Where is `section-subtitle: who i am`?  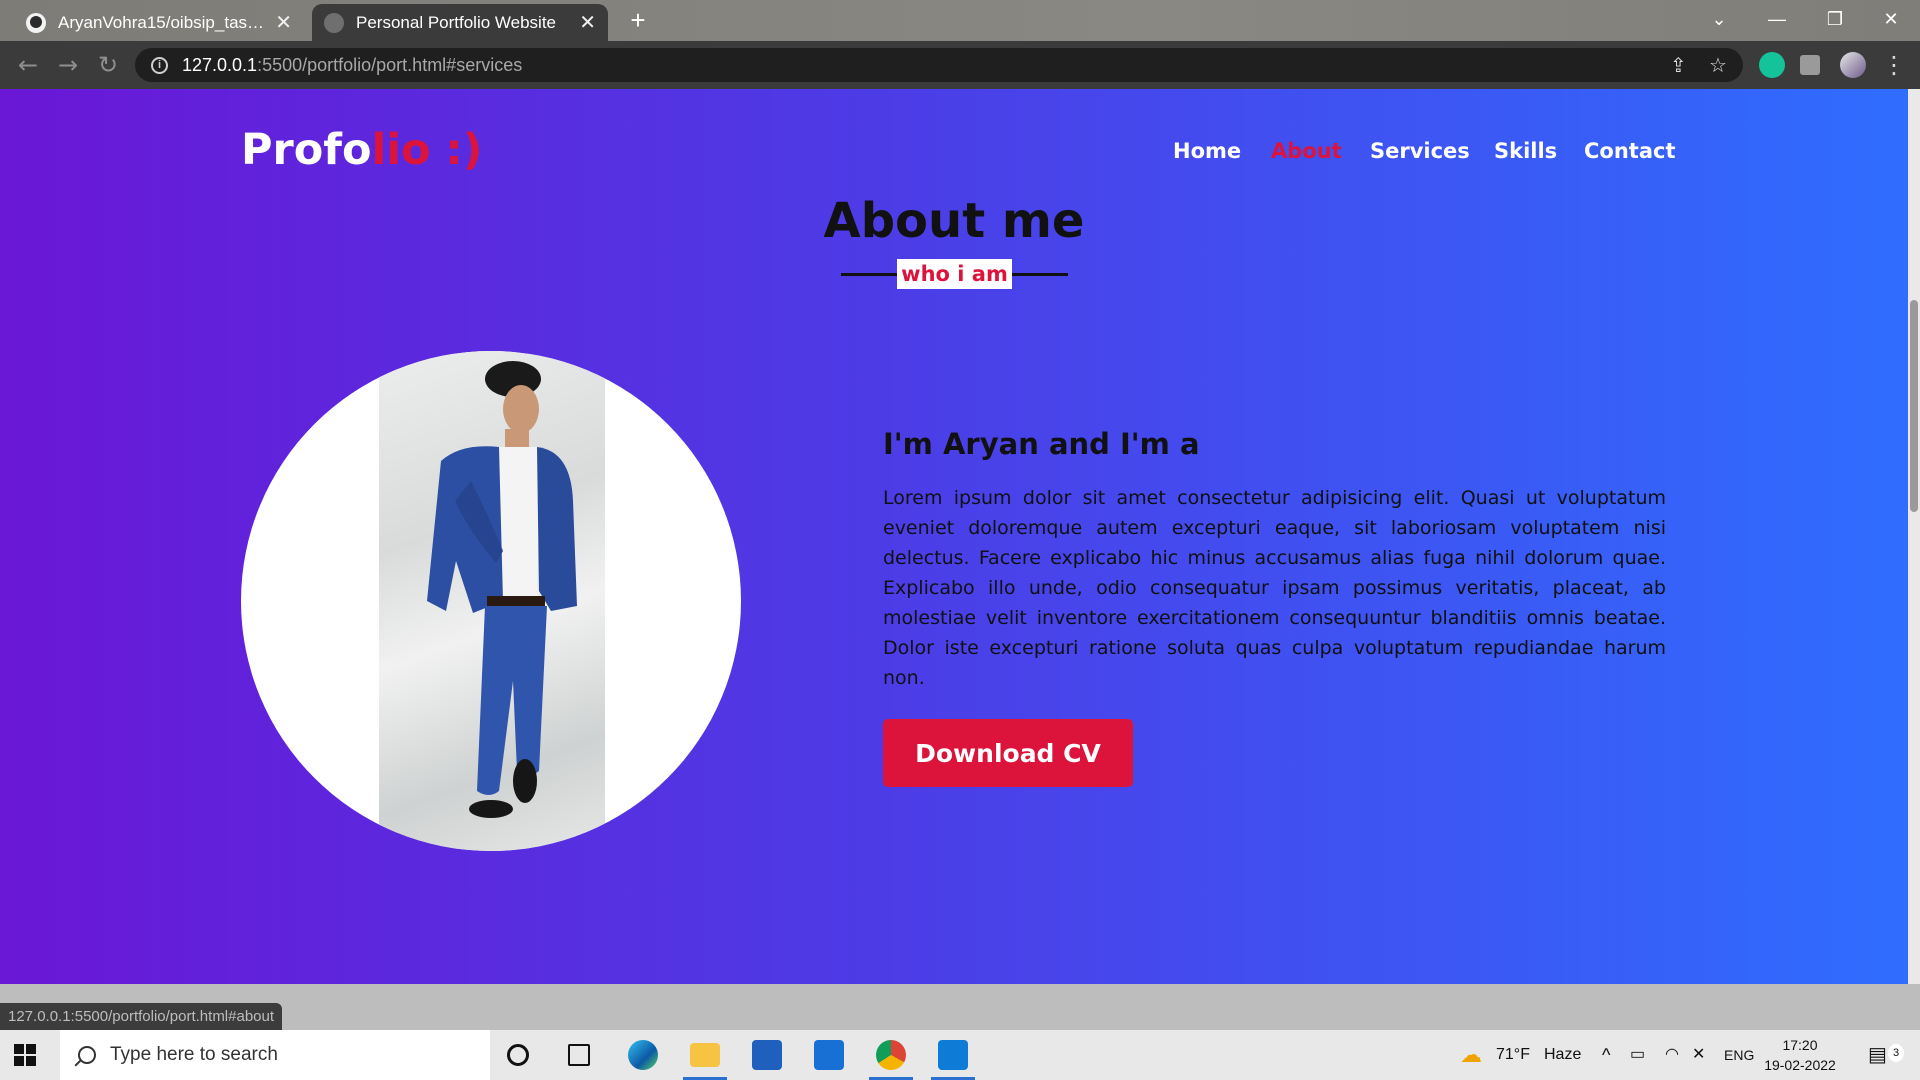 section-subtitle: who i am is located at coordinates (954, 274).